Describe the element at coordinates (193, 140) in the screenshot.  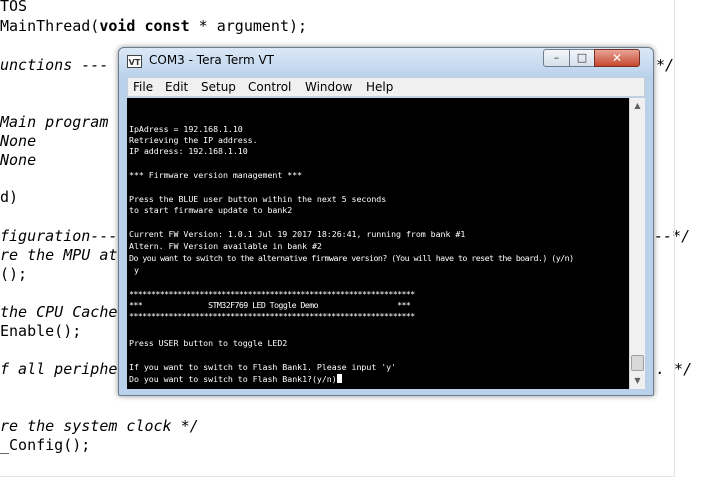
I see `terminal-line: Retrieving the IP address.` at that location.